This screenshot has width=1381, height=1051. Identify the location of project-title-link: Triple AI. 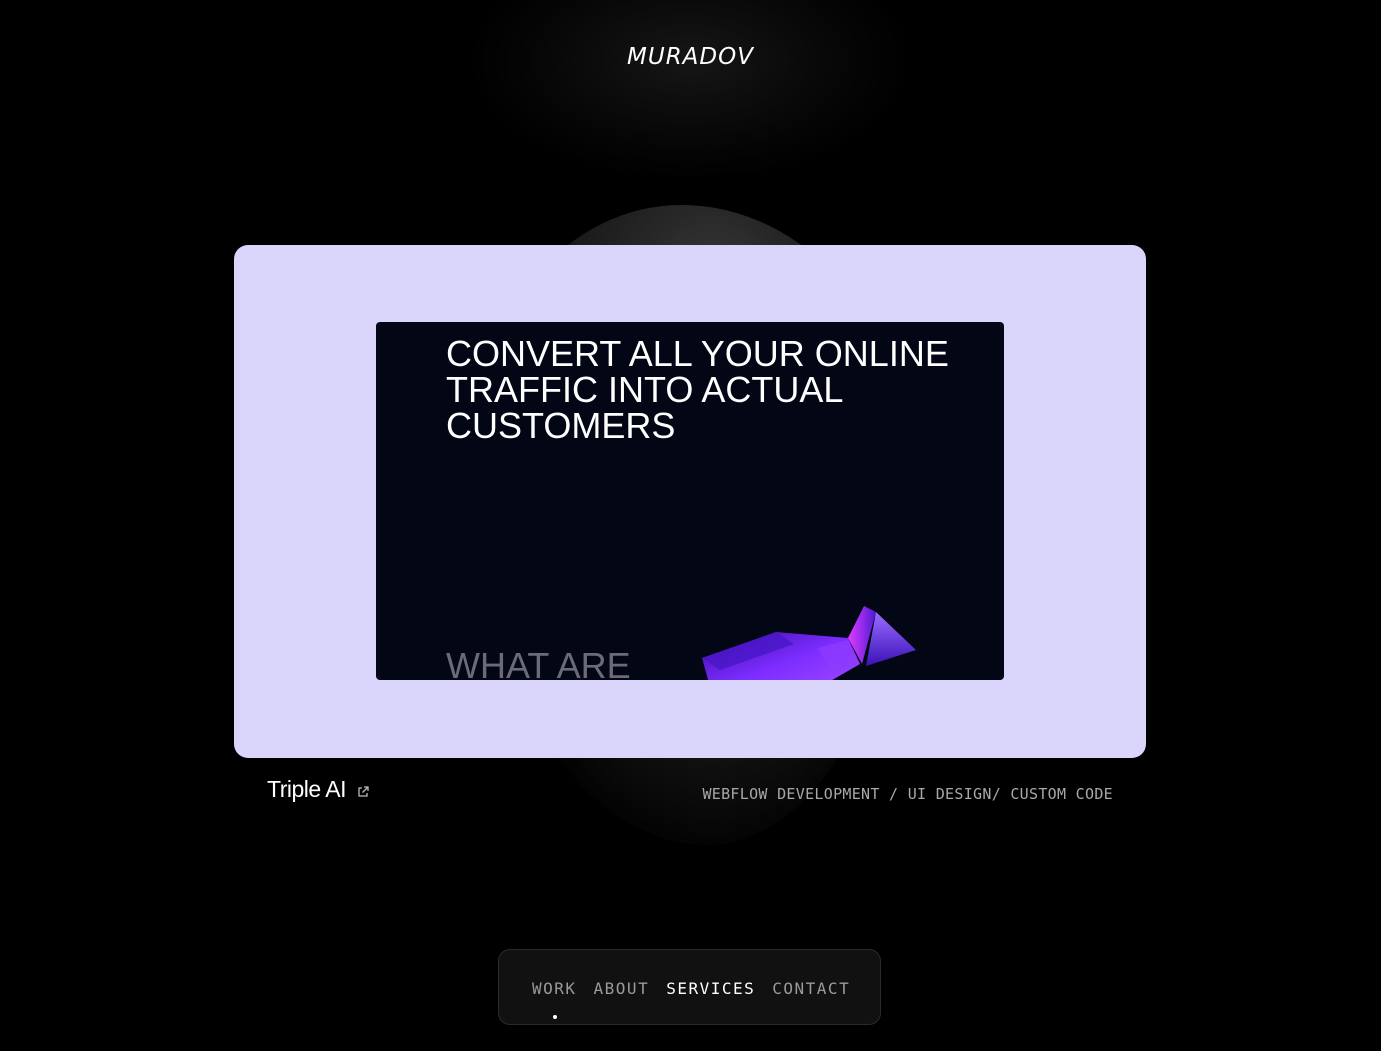
(318, 789).